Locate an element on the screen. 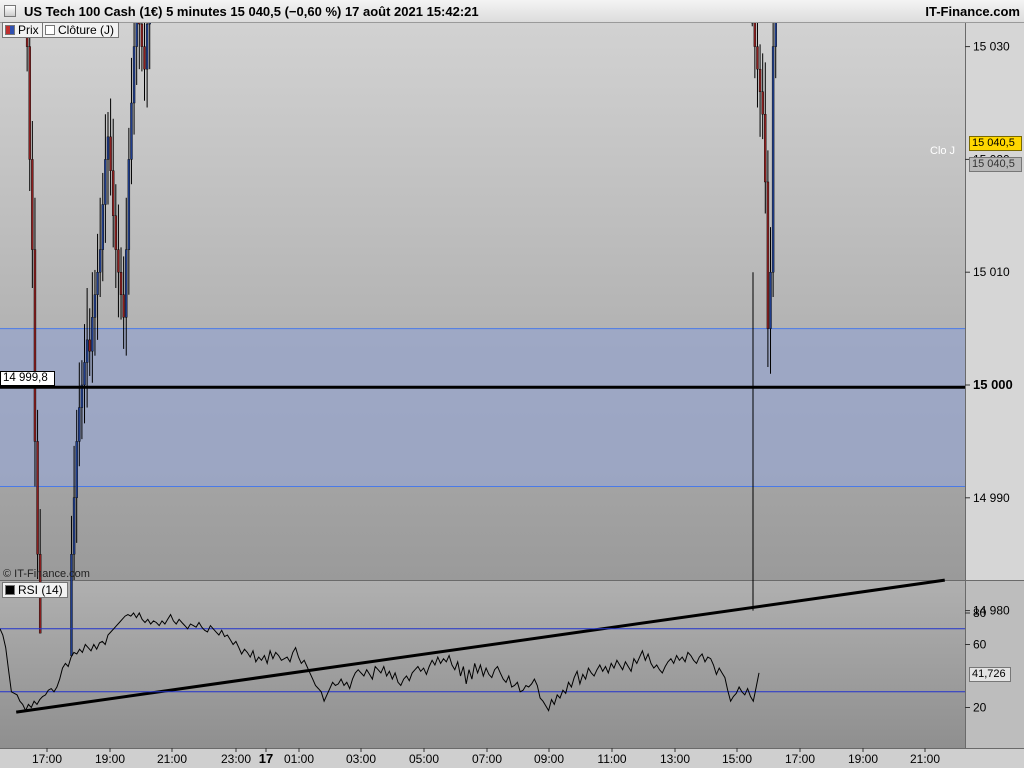 This screenshot has width=1024, height=768. rsi-tick-label: 20 is located at coordinates (980, 708).